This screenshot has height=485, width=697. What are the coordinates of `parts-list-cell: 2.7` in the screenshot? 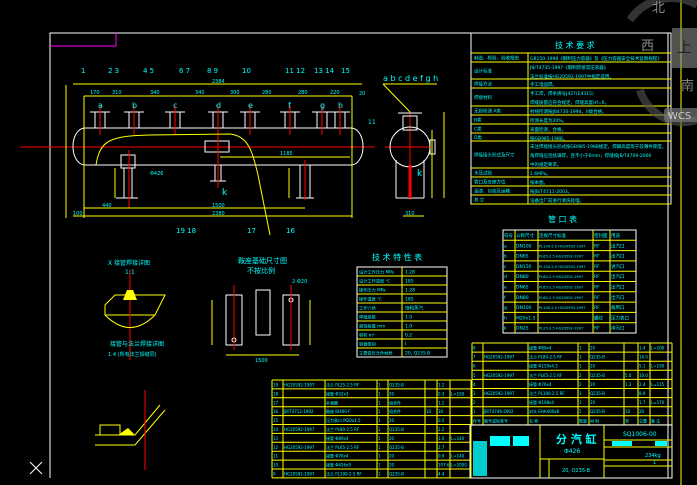 It's located at (441, 447).